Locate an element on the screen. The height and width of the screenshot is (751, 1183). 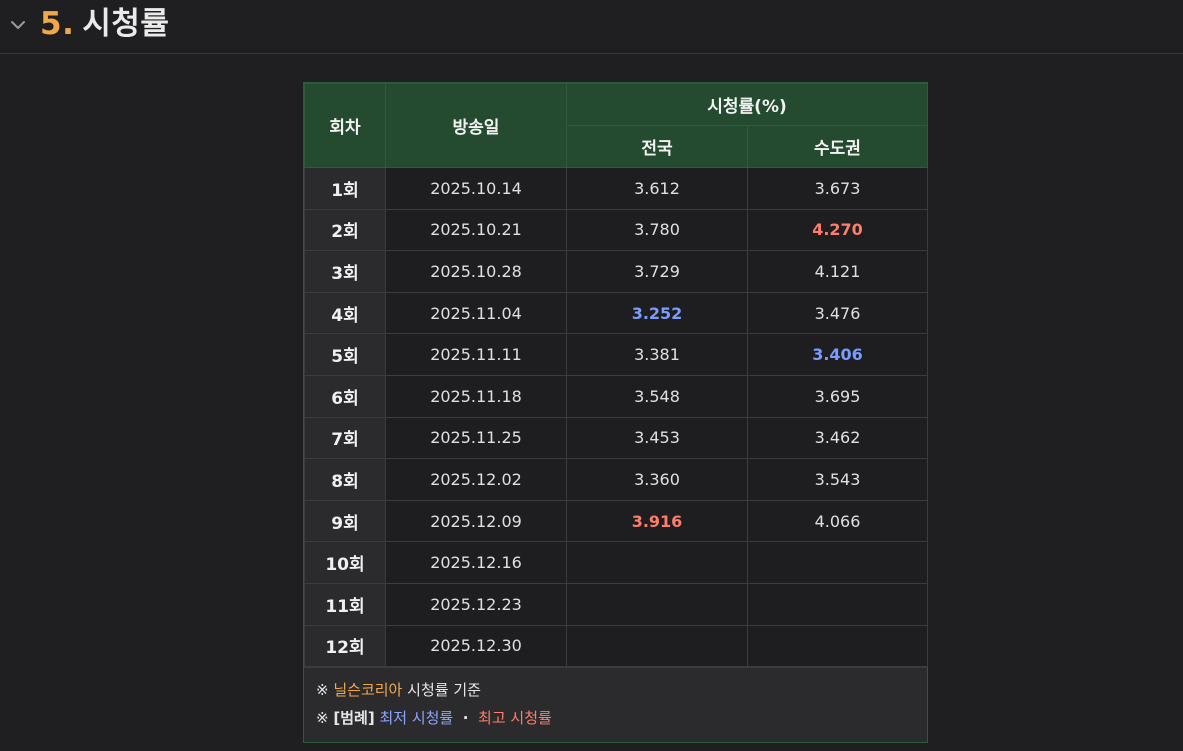
cell-episode: 11회 is located at coordinates (345, 604).